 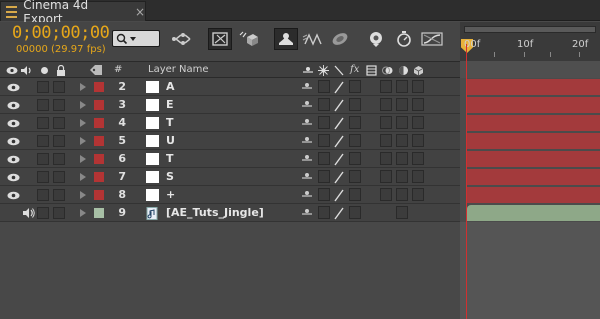 What do you see at coordinates (170, 140) in the screenshot?
I see `layer-name: U` at bounding box center [170, 140].